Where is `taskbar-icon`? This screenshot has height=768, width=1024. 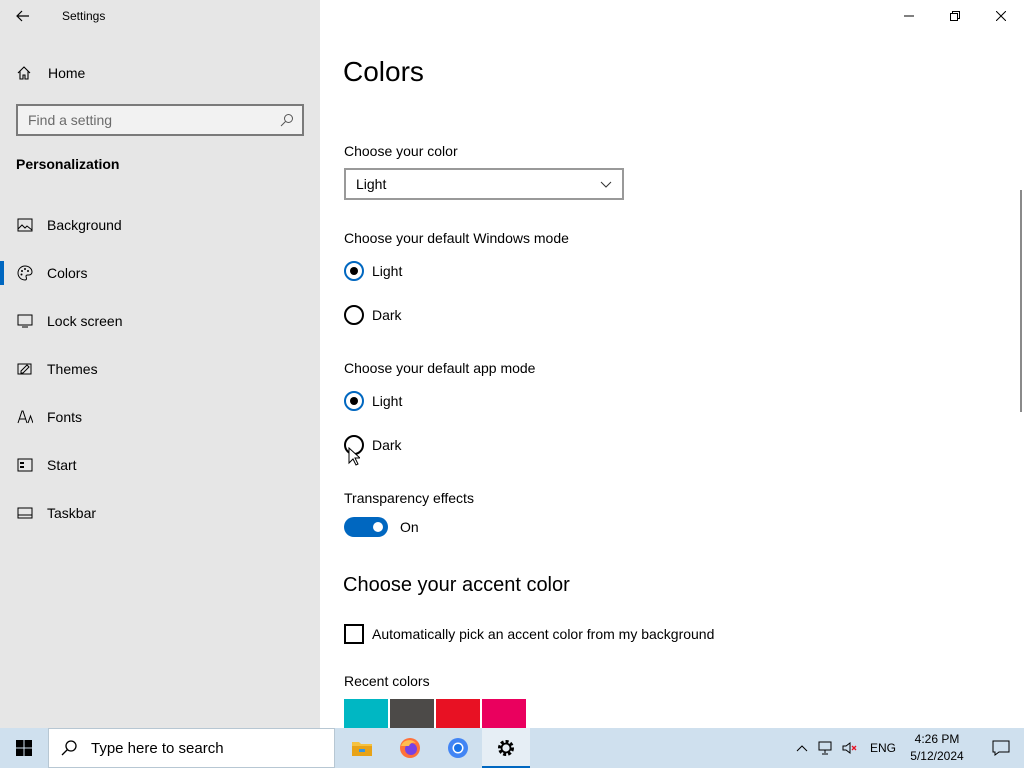
taskbar-icon is located at coordinates (25, 513).